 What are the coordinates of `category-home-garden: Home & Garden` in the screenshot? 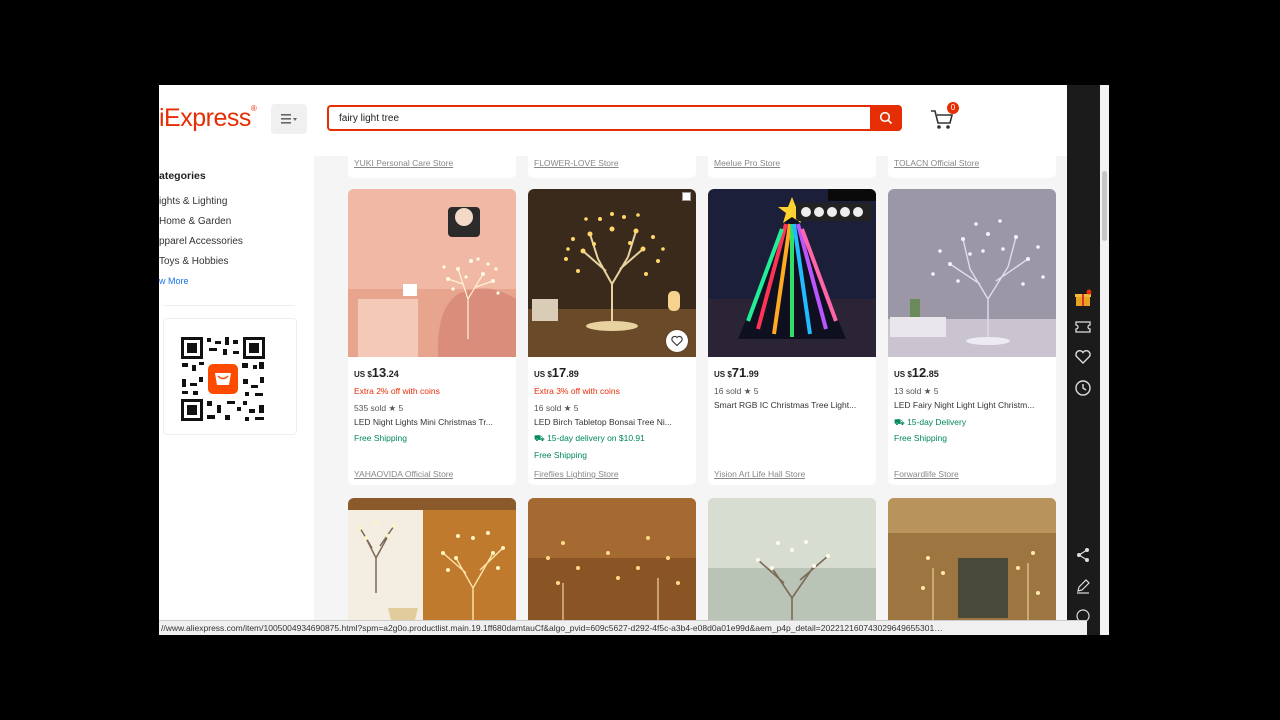 It's located at (195, 221).